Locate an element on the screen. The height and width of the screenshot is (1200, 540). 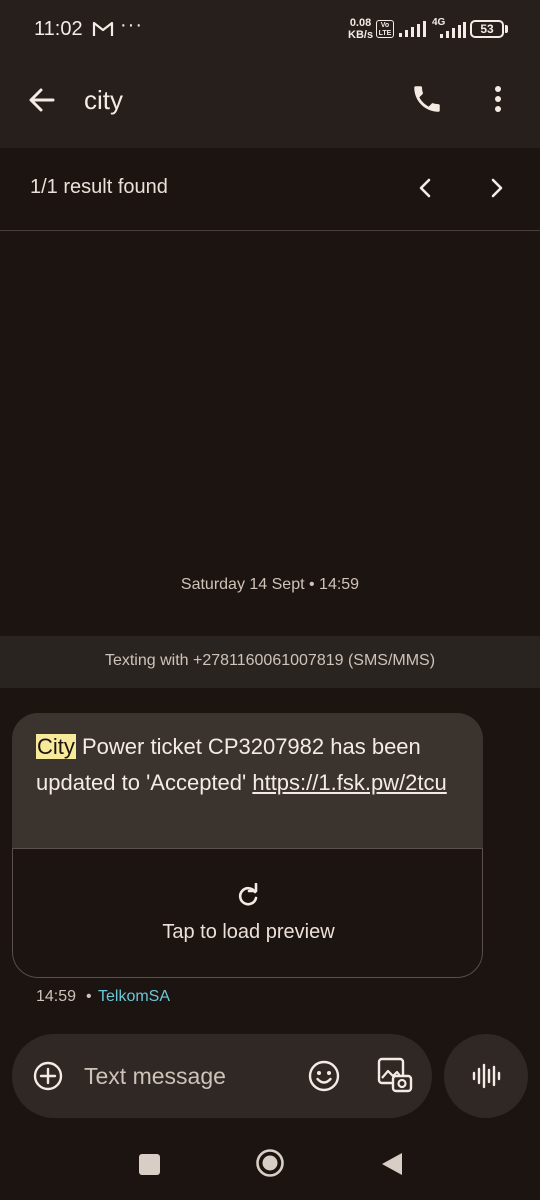
phone-icon is located at coordinates (427, 99).